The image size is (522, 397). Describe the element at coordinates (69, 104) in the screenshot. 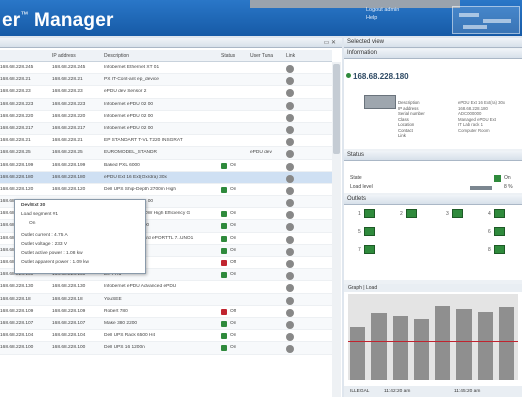

I see `cell-ip: 168.68.228.223` at that location.